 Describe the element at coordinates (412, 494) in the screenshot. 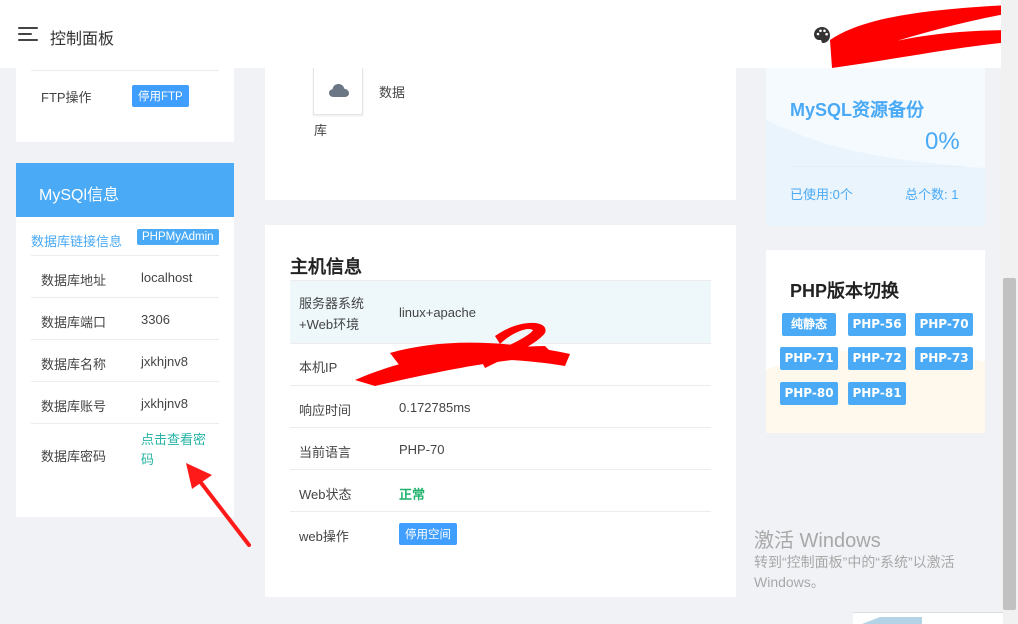

I see `web-status-badge: 正常` at that location.